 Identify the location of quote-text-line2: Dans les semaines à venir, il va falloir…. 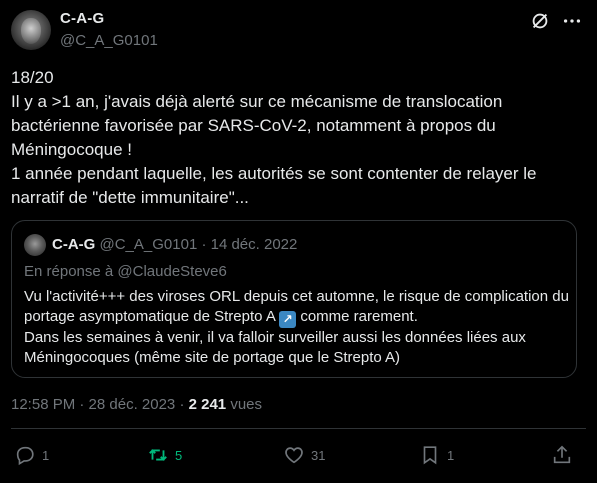
(275, 347).